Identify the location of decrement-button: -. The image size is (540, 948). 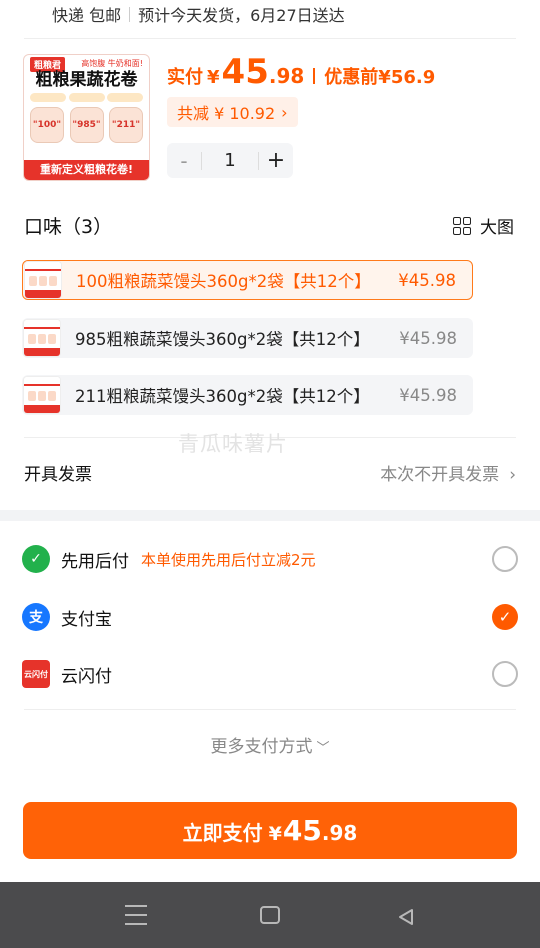
(184, 161).